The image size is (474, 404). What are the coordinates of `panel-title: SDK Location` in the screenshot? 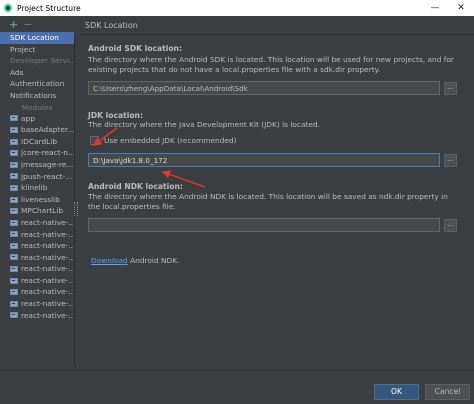 It's located at (111, 25).